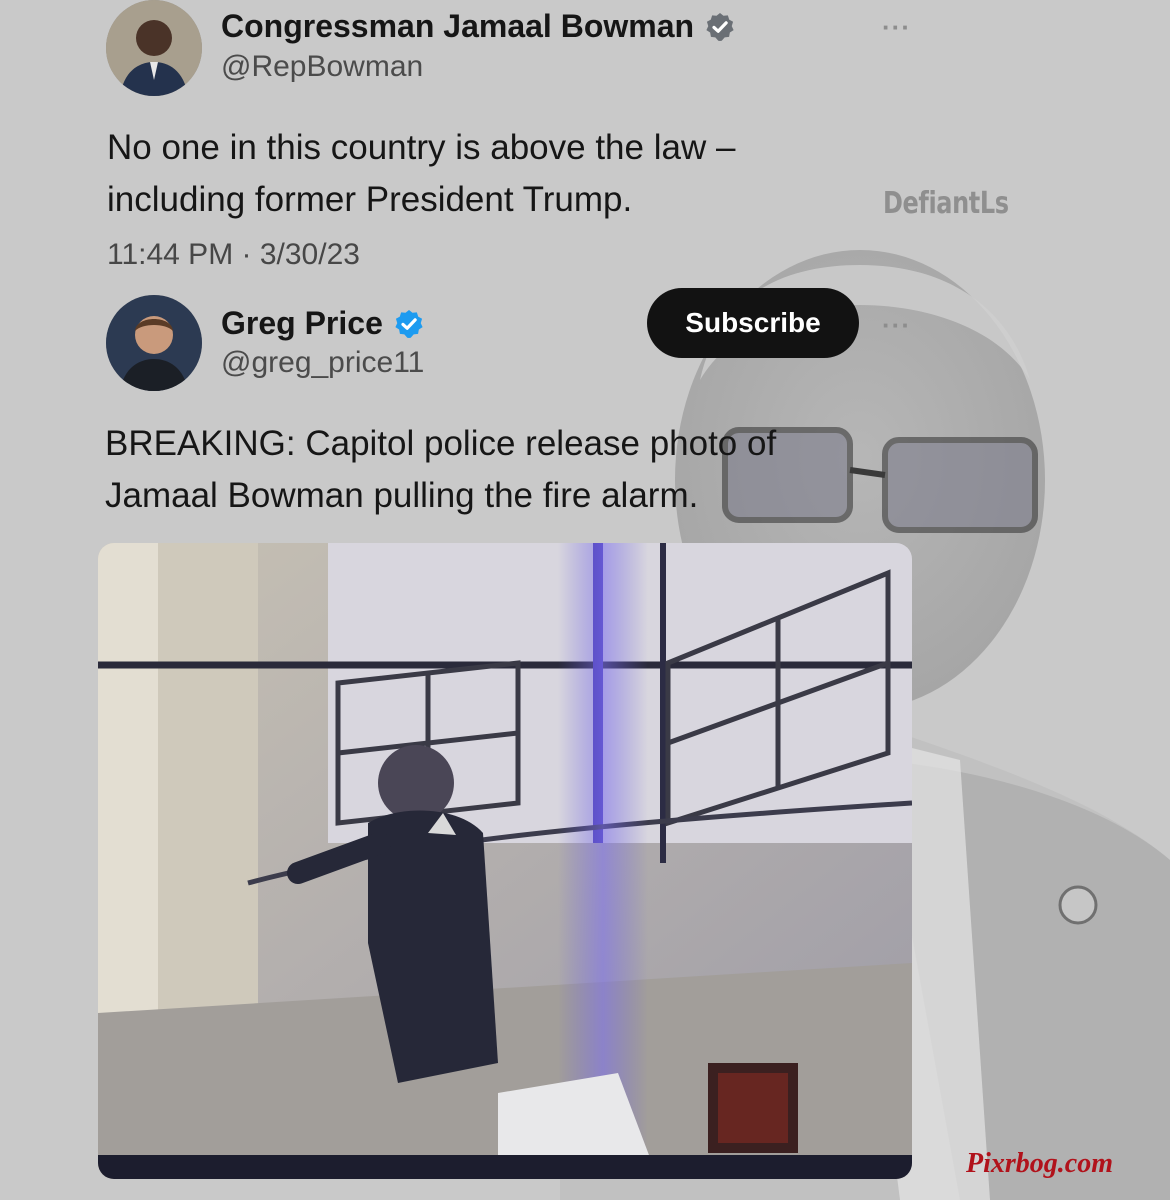 Image resolution: width=1170 pixels, height=1200 pixels. I want to click on handle: @greg_price11, so click(322, 363).